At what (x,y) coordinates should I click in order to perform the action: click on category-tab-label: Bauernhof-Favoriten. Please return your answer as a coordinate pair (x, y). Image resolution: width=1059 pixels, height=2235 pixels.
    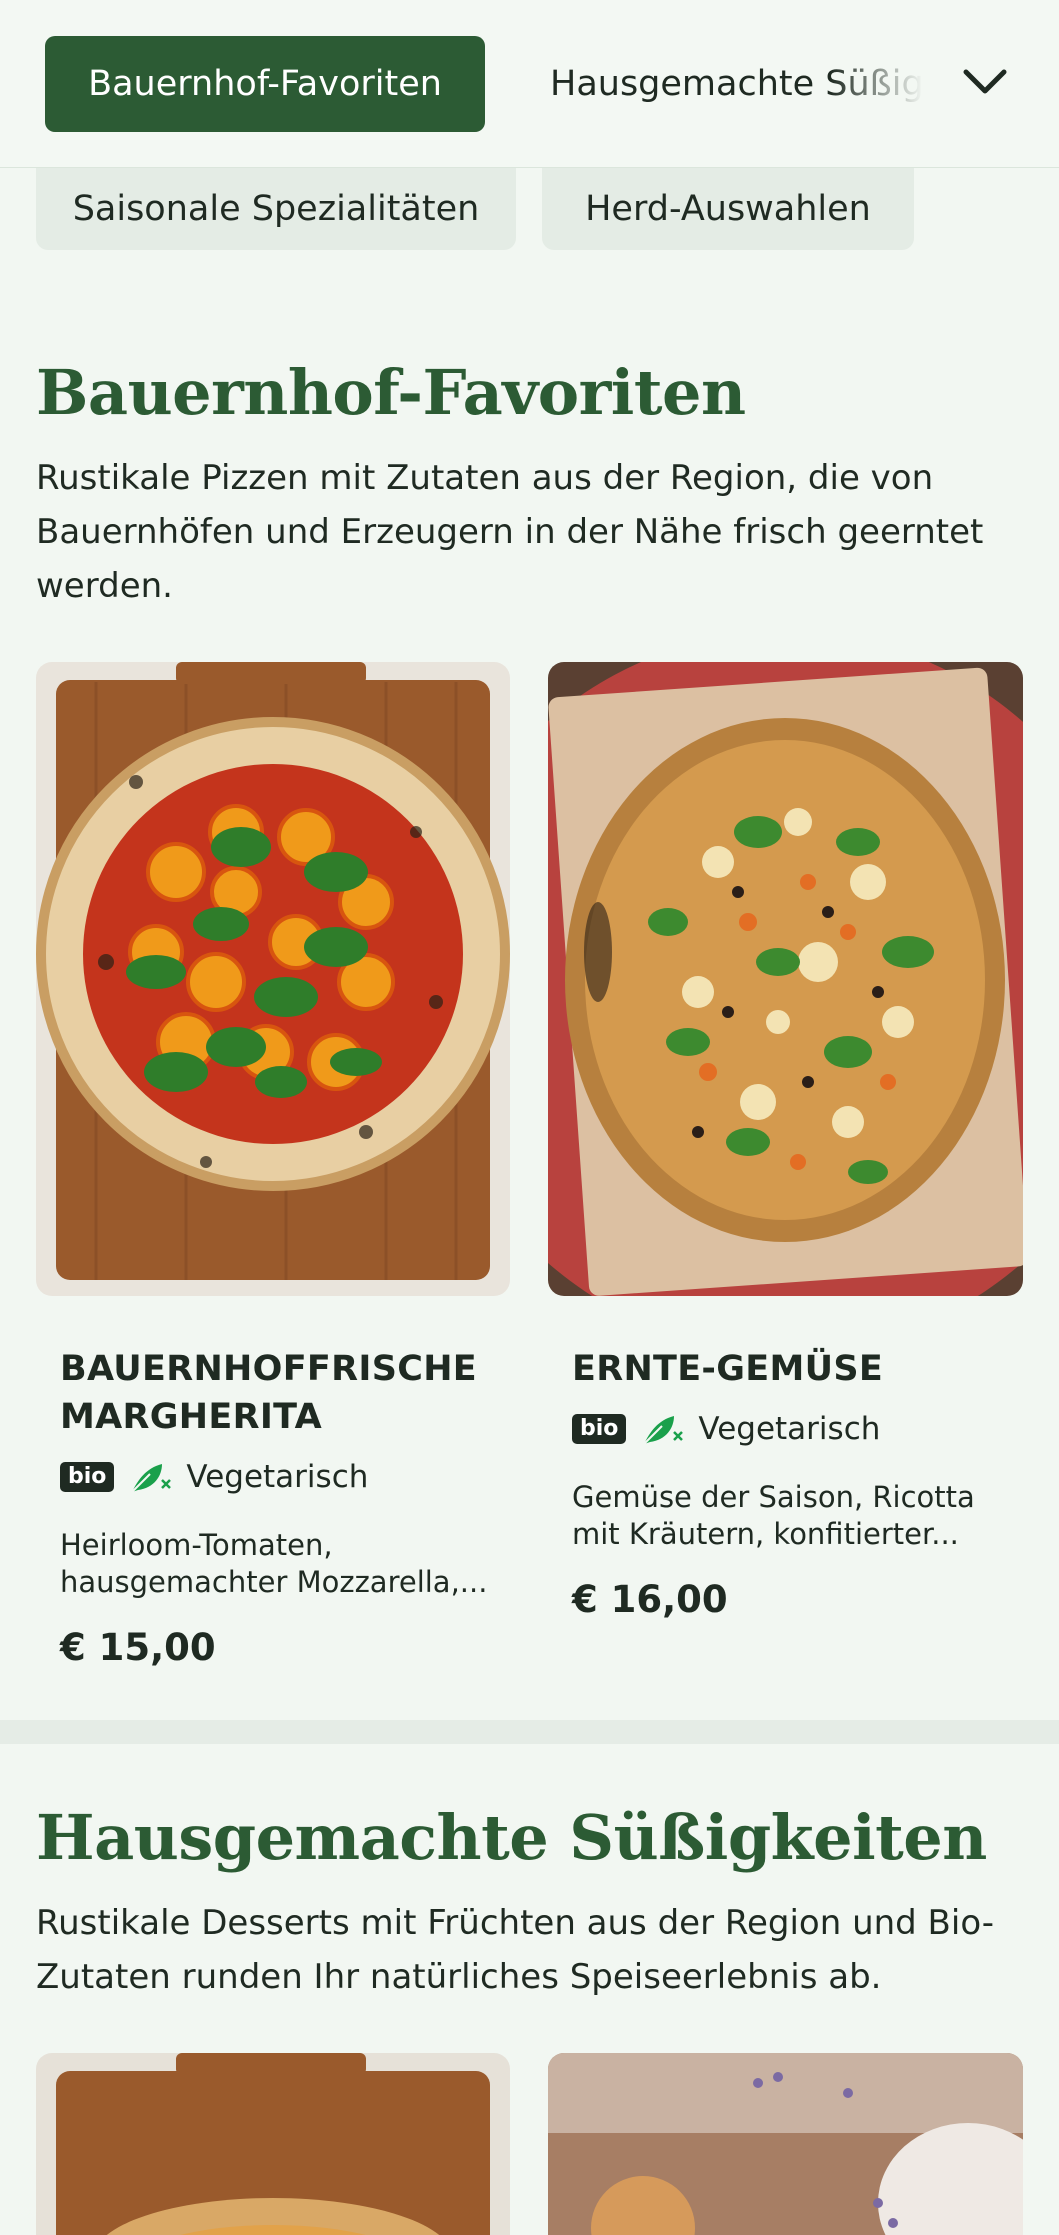
    Looking at the image, I should click on (265, 84).